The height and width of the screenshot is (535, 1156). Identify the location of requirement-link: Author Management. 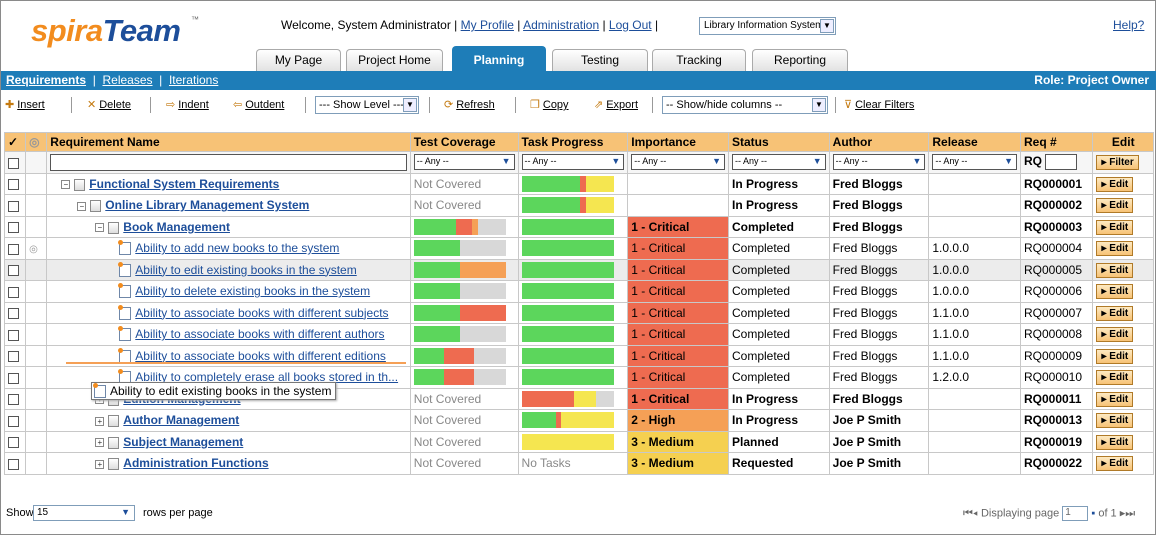
(181, 420).